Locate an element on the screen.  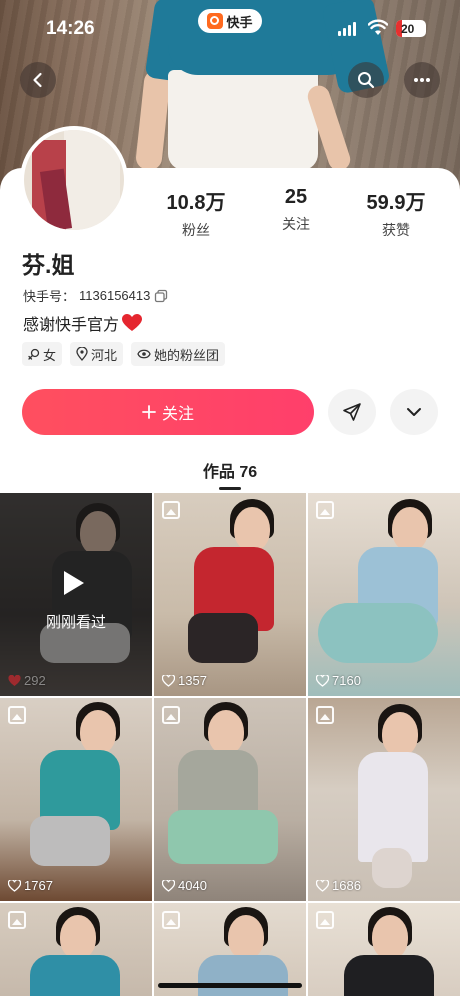
stat-likes: 59.9万 获赞 is located at coordinates (396, 213).